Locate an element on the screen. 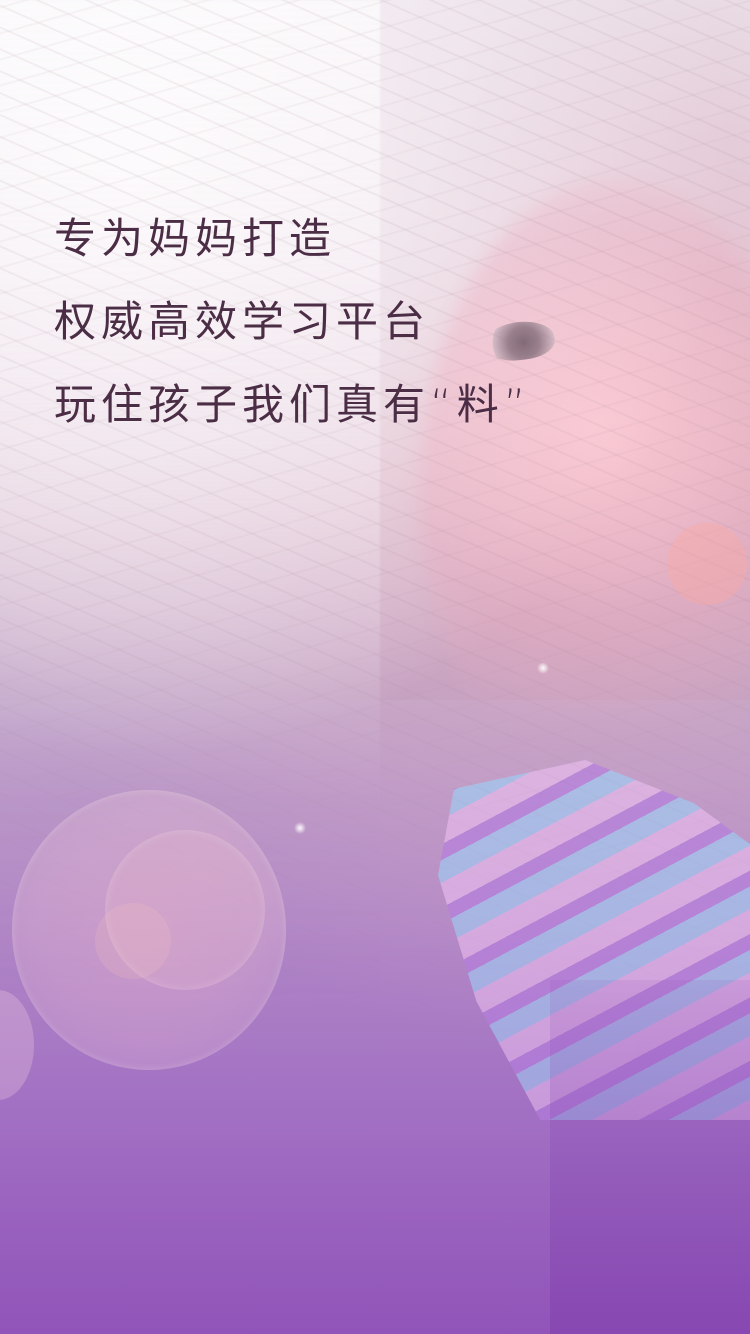  headline-line-1: 专为妈妈打造 is located at coordinates (195, 238).